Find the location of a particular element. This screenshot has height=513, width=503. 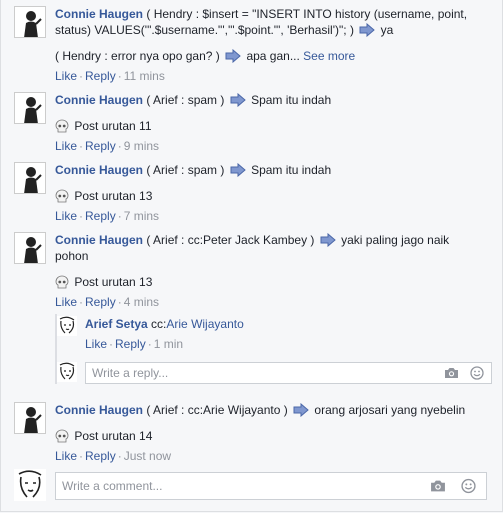

timestamp: 7 mins is located at coordinates (141, 216).